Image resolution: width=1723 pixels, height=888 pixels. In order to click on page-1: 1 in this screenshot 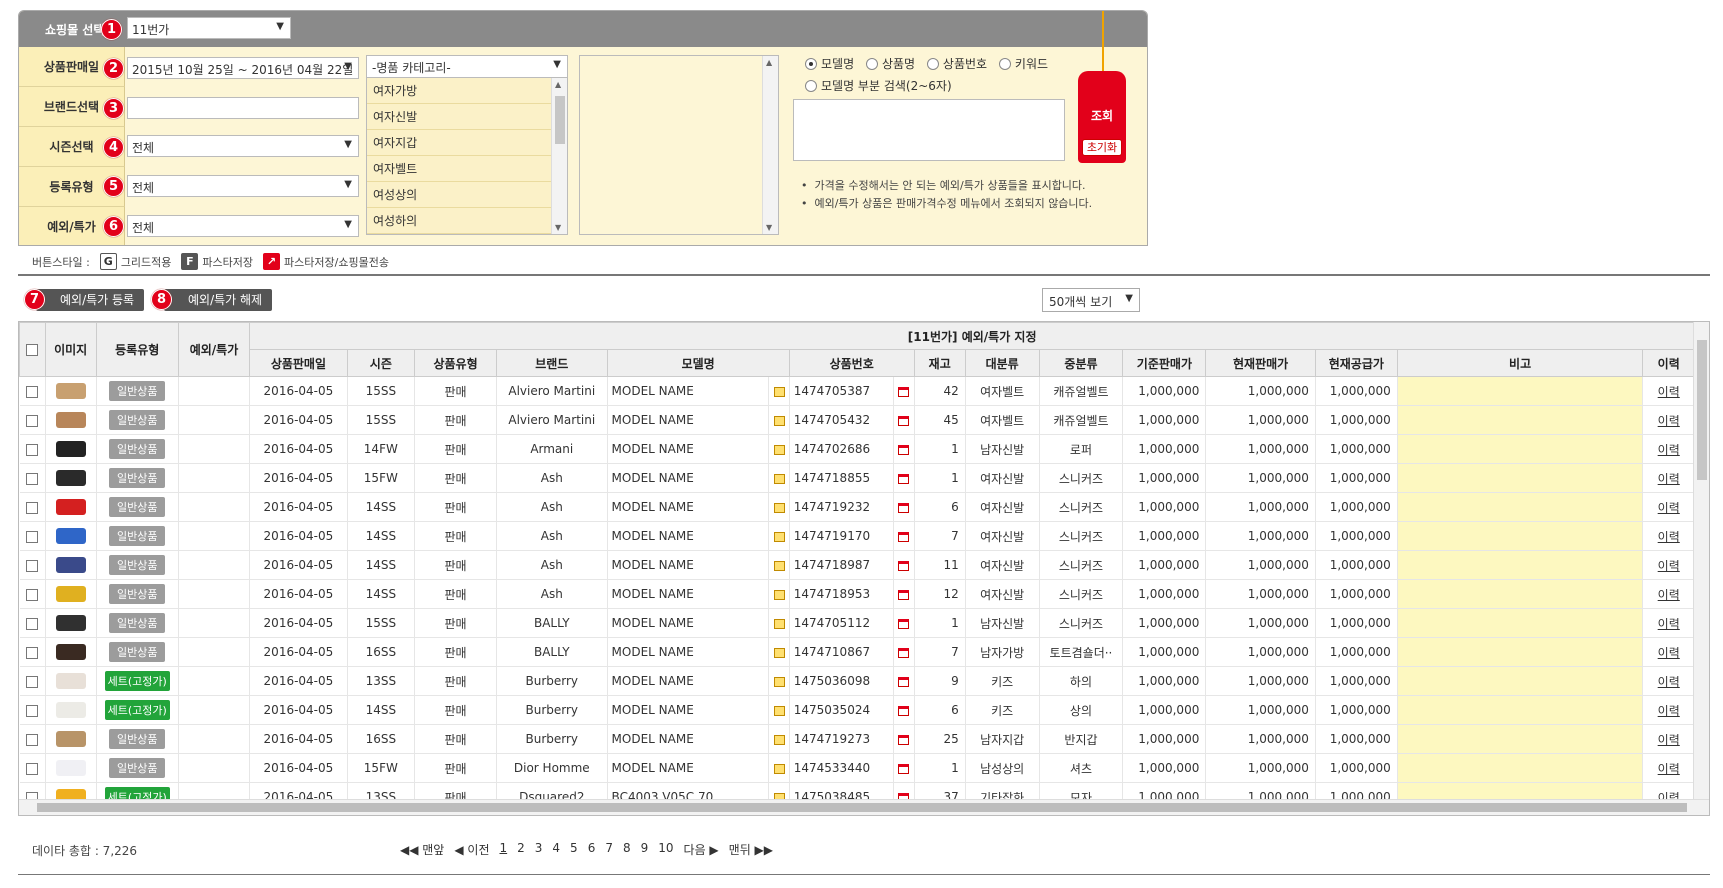, I will do `click(503, 849)`.